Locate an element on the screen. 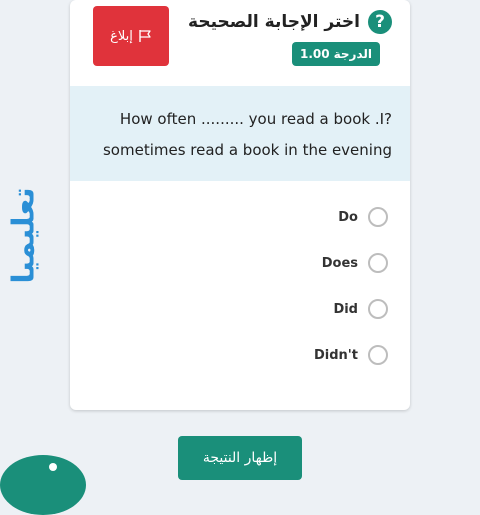 This screenshot has height=515, width=480. watermark-text: تعليميا is located at coordinates (24, 235).